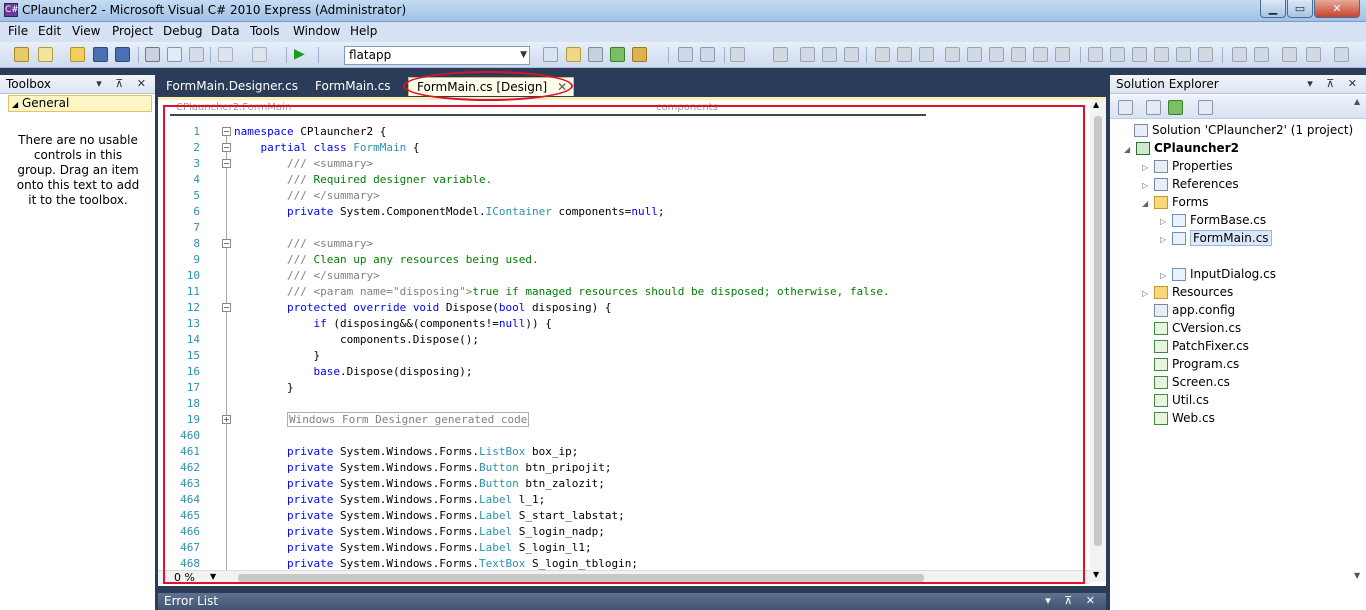 The width and height of the screenshot is (1366, 610). Describe the element at coordinates (363, 31) in the screenshot. I see `menu-help: Help` at that location.